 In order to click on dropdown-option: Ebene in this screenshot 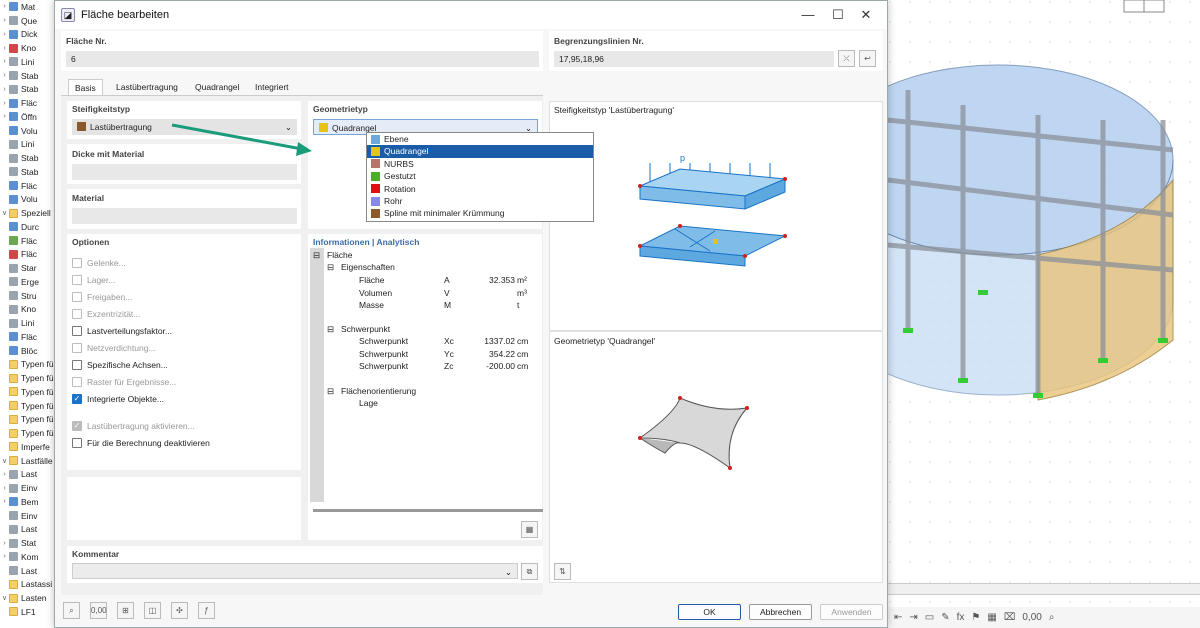, I will do `click(480, 139)`.